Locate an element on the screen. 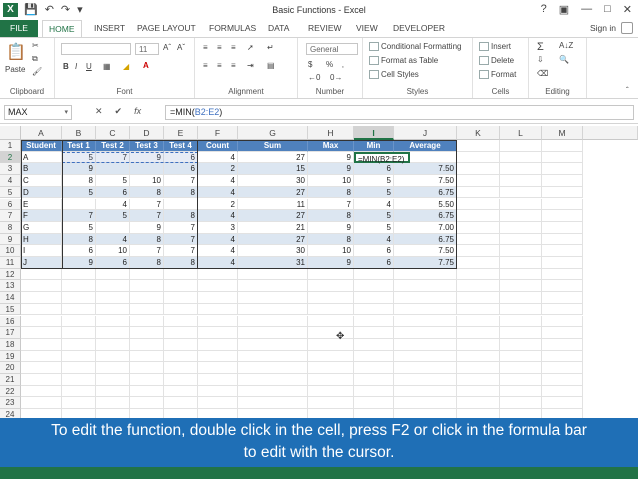  tab-developer: DEVELOPER is located at coordinates (419, 28).